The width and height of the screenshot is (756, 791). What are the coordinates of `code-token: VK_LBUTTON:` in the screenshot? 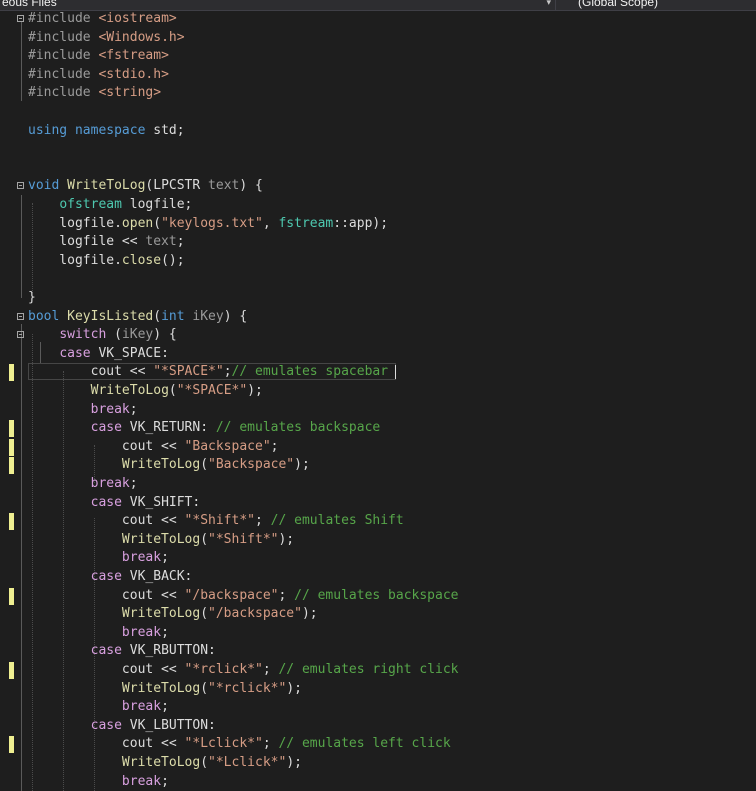 It's located at (168, 725).